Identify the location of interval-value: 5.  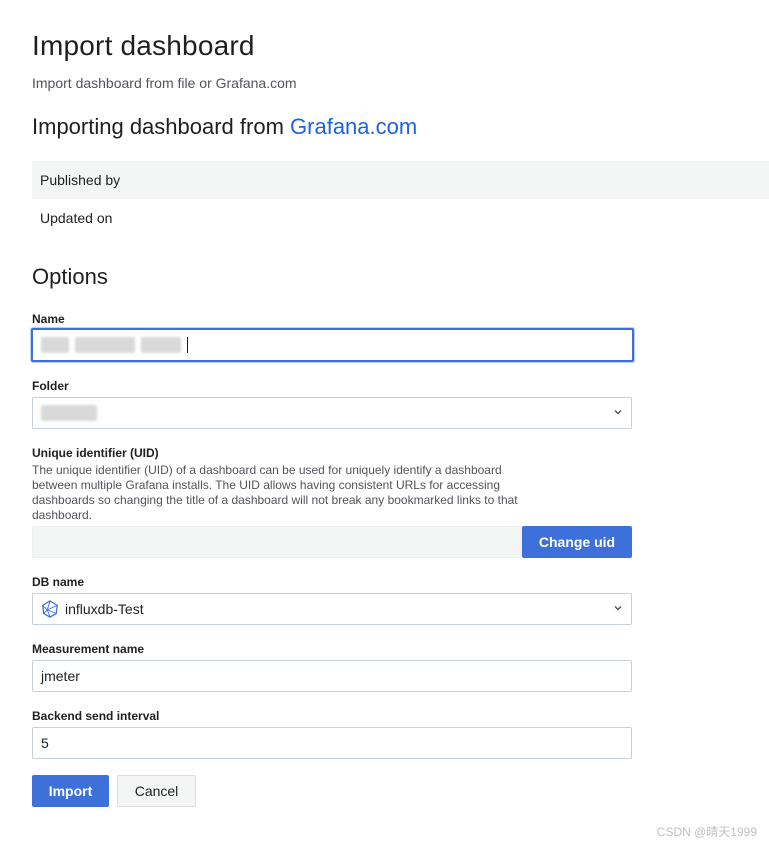
(45, 743).